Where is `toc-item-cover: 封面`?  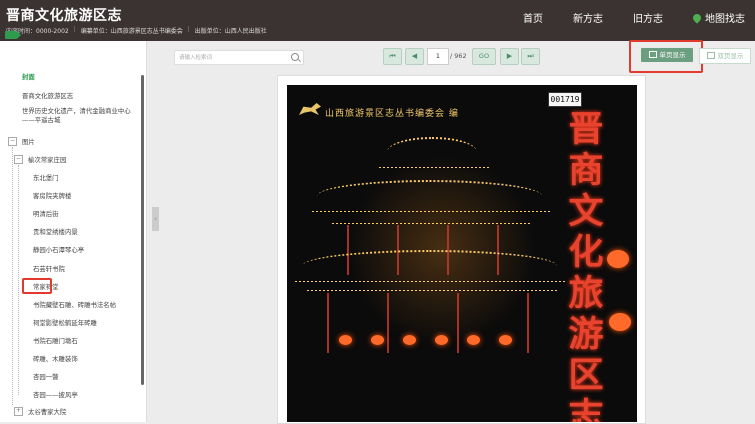
toc-item-cover: 封面 is located at coordinates (28, 76).